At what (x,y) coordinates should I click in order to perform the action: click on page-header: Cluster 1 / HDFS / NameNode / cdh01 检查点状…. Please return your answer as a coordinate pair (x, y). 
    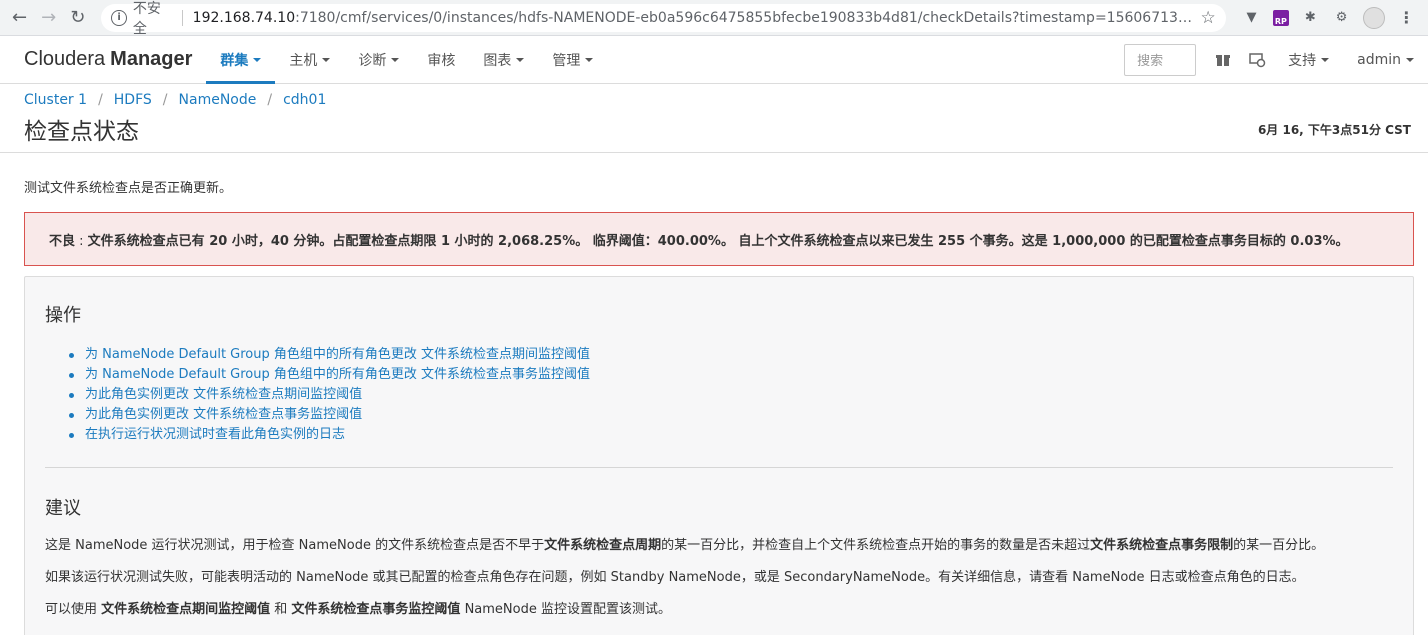
    Looking at the image, I should click on (714, 118).